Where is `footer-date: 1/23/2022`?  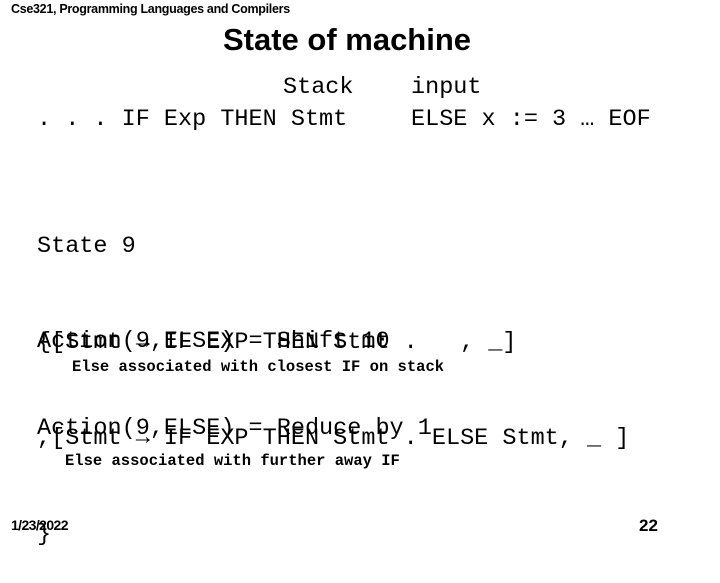 footer-date: 1/23/2022 is located at coordinates (39, 525).